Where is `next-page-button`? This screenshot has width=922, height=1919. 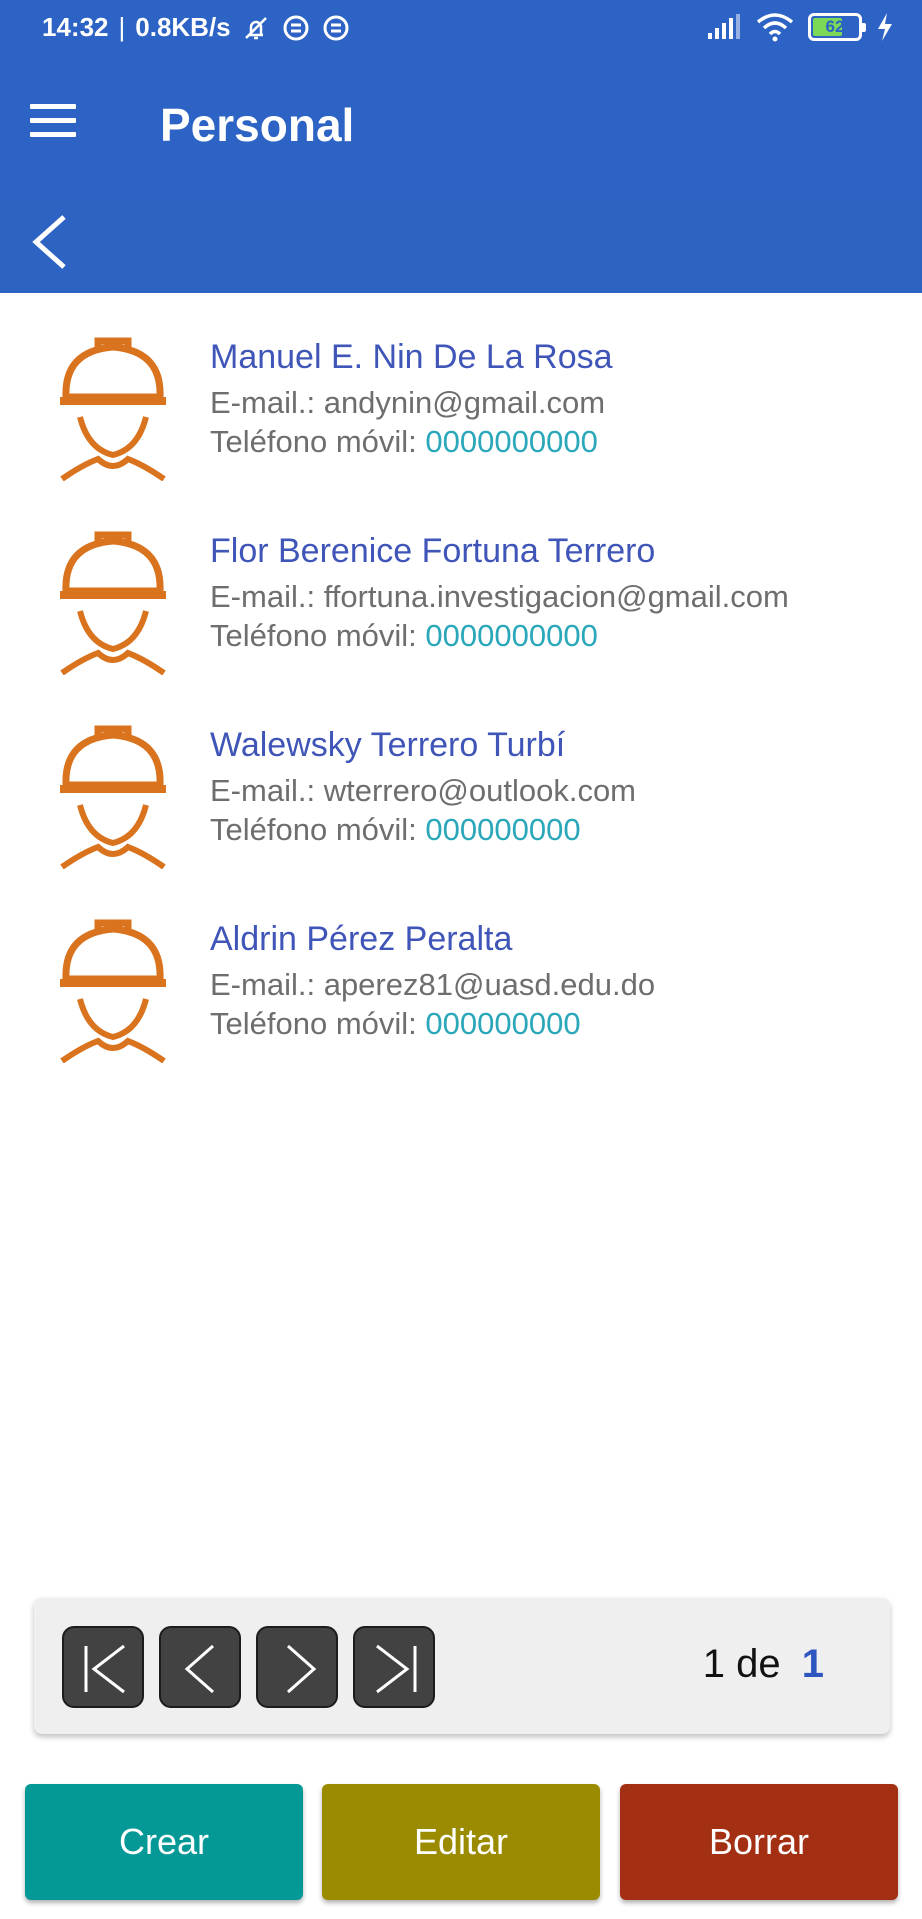
next-page-button is located at coordinates (297, 1667).